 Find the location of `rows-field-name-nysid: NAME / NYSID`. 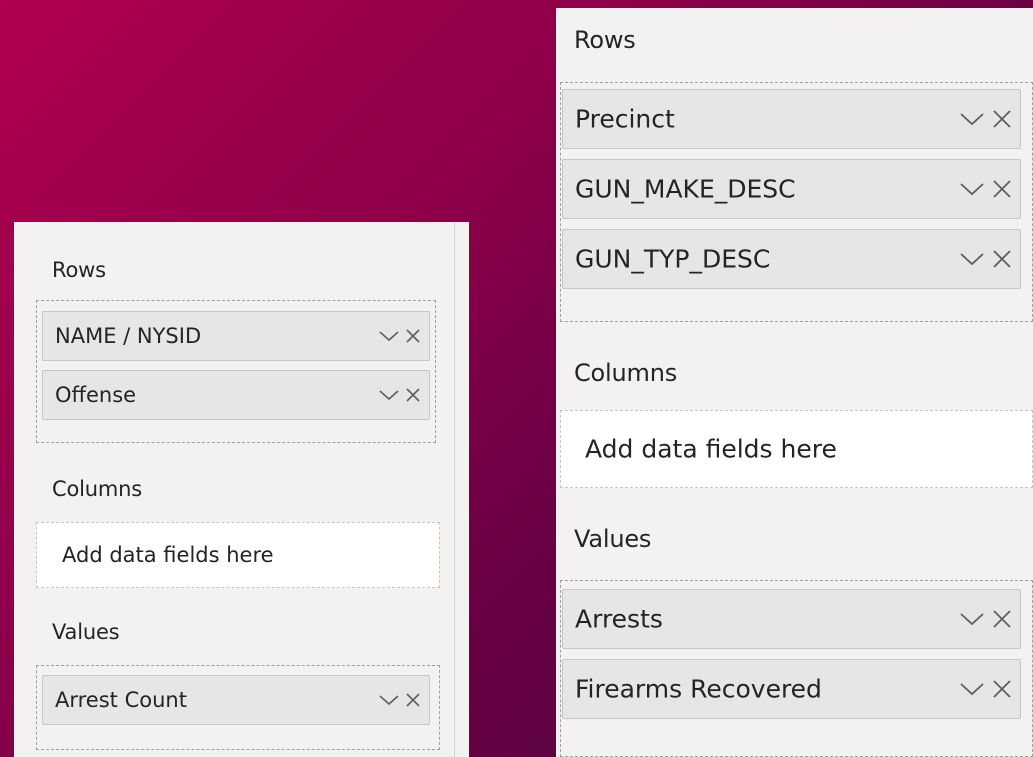

rows-field-name-nysid: NAME / NYSID is located at coordinates (236, 336).